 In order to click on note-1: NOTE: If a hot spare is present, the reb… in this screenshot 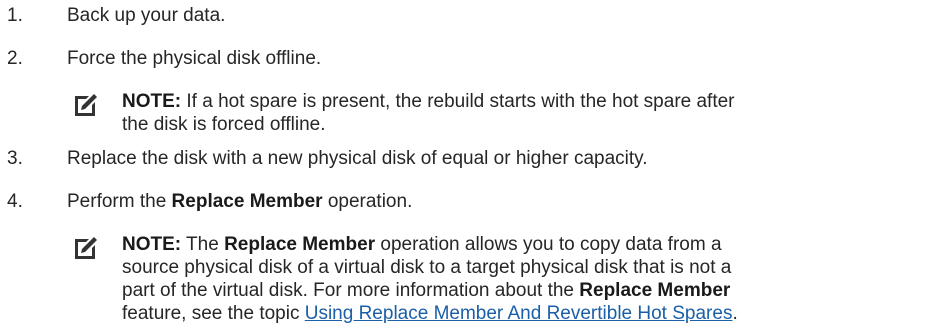, I will do `click(428, 113)`.